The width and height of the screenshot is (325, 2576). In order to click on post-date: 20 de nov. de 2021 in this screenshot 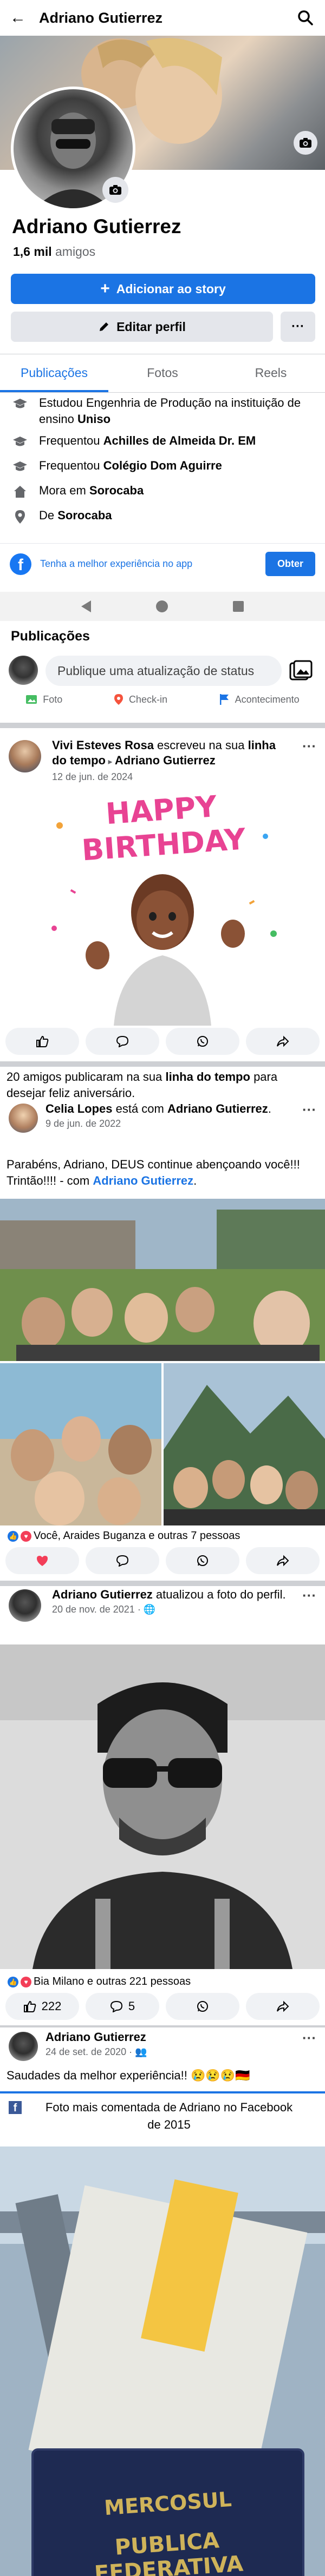, I will do `click(93, 1609)`.